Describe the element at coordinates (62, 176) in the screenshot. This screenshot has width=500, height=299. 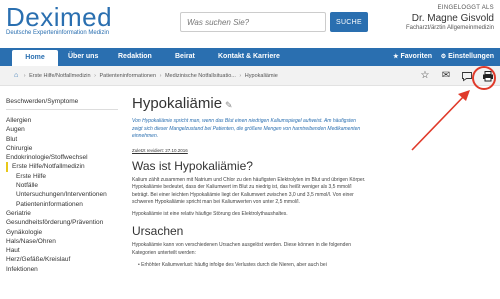
I see `sidebar-subitem: Erste Hilfe` at that location.